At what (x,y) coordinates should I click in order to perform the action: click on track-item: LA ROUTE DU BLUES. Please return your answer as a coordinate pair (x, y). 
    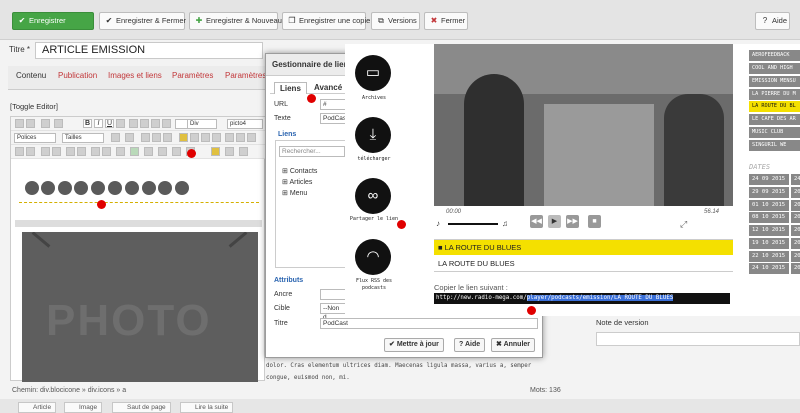
    Looking at the image, I should click on (583, 264).